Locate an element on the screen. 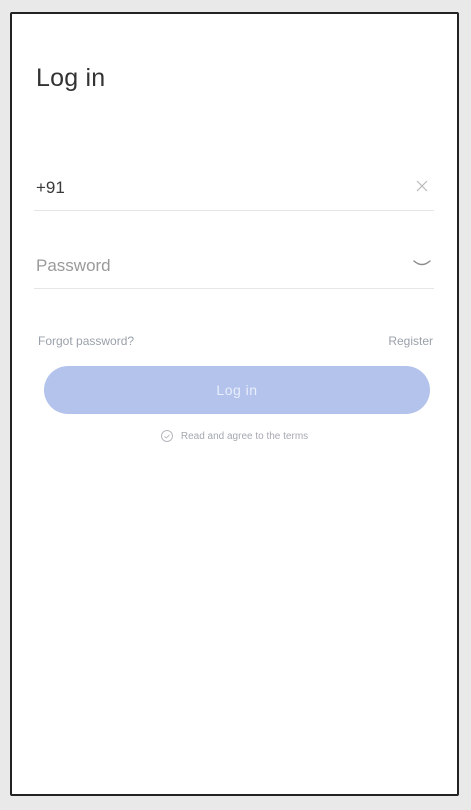 Image resolution: width=471 pixels, height=810 pixels. login-button: Log in is located at coordinates (237, 390).